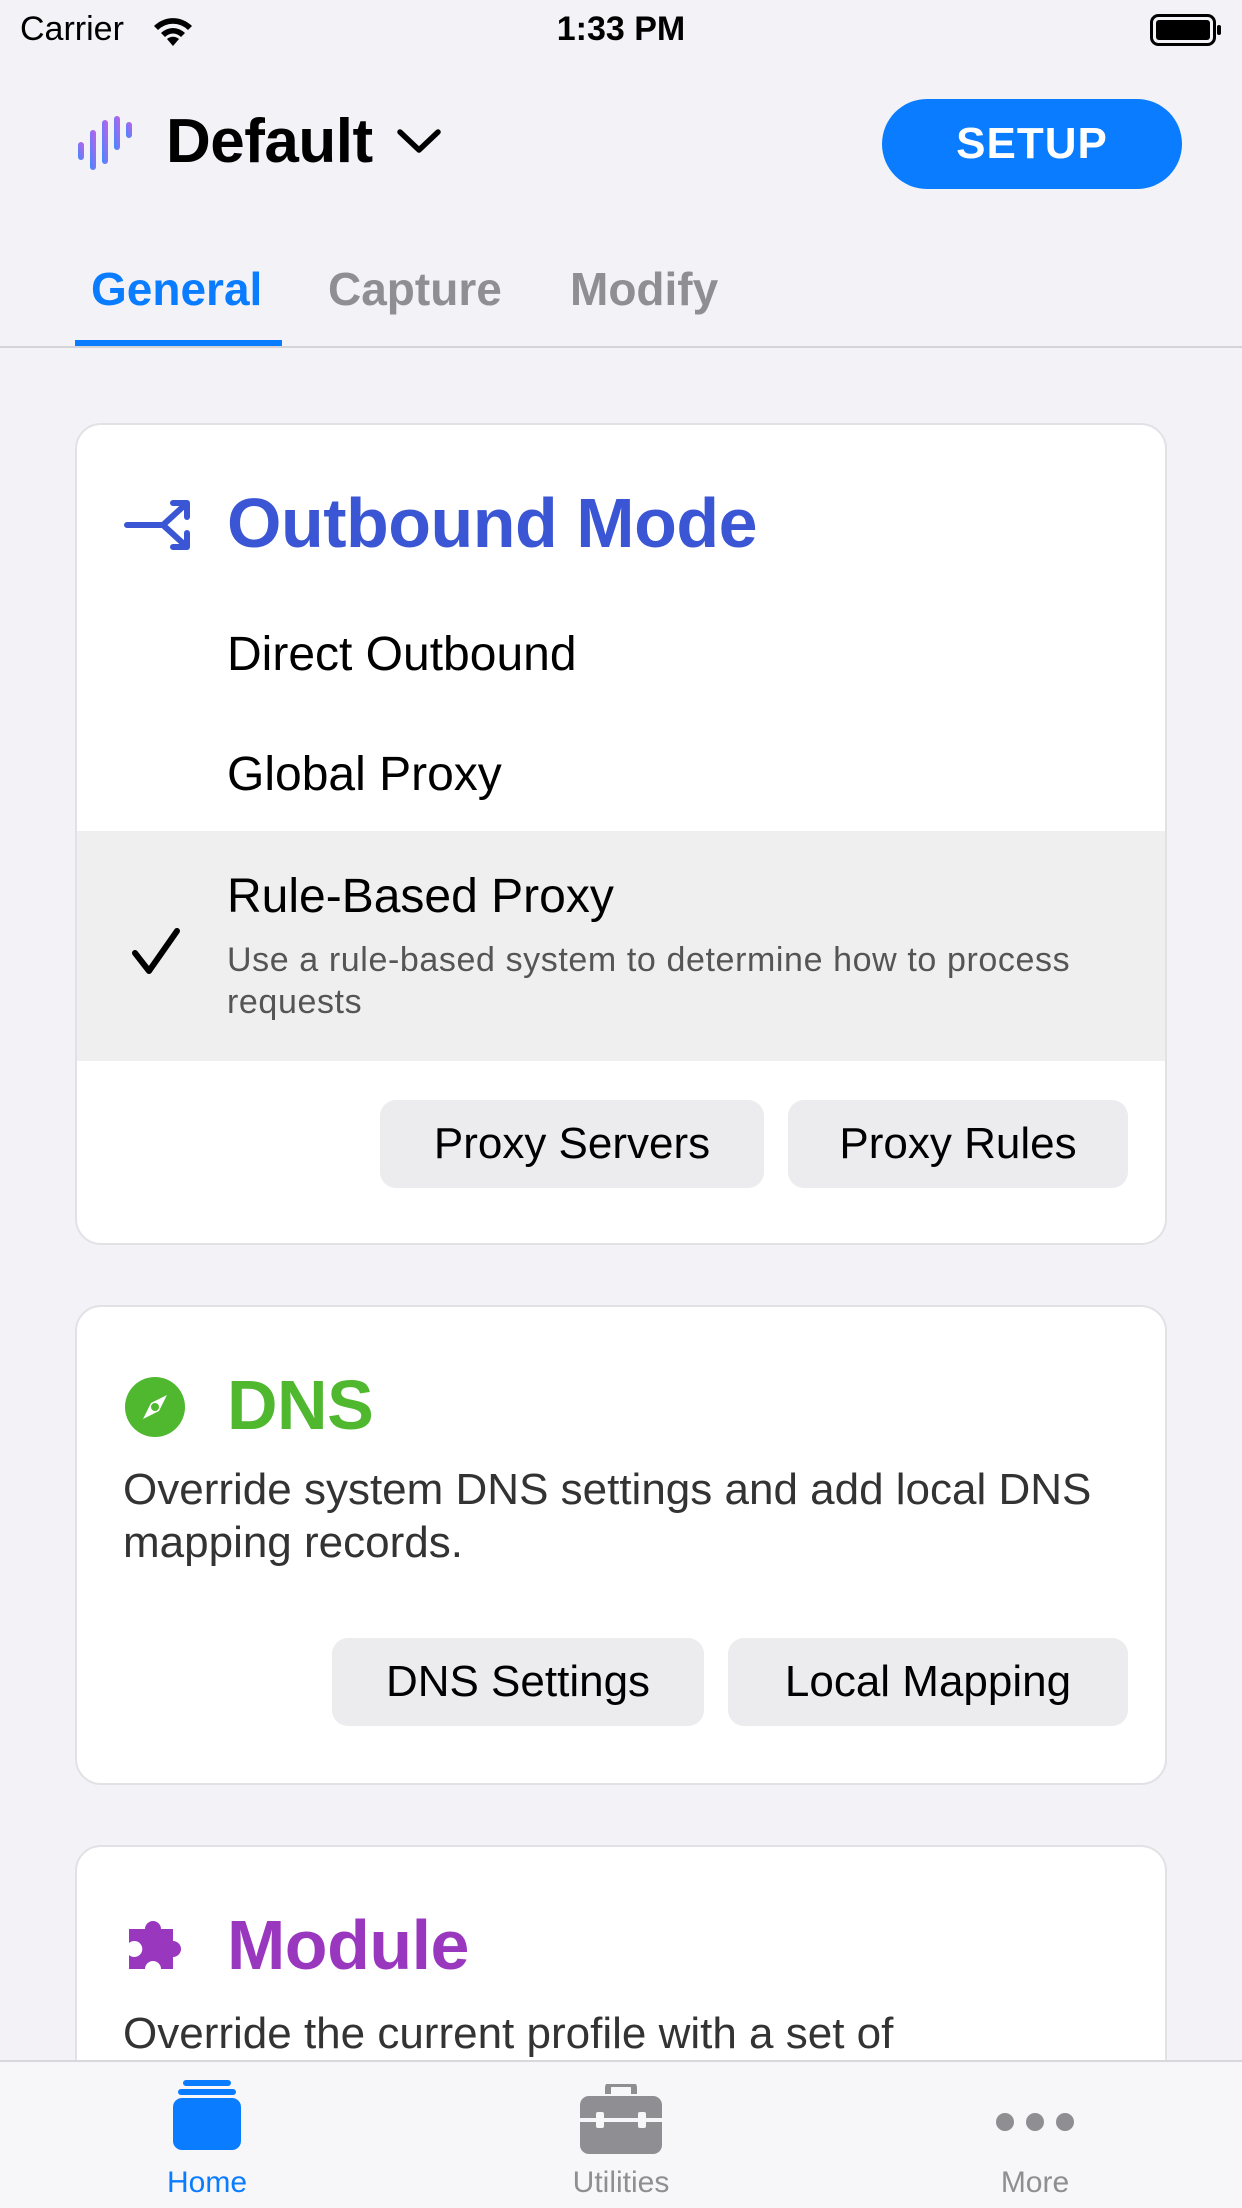 This screenshot has height=2208, width=1242. I want to click on setup-button: SETUP, so click(1032, 144).